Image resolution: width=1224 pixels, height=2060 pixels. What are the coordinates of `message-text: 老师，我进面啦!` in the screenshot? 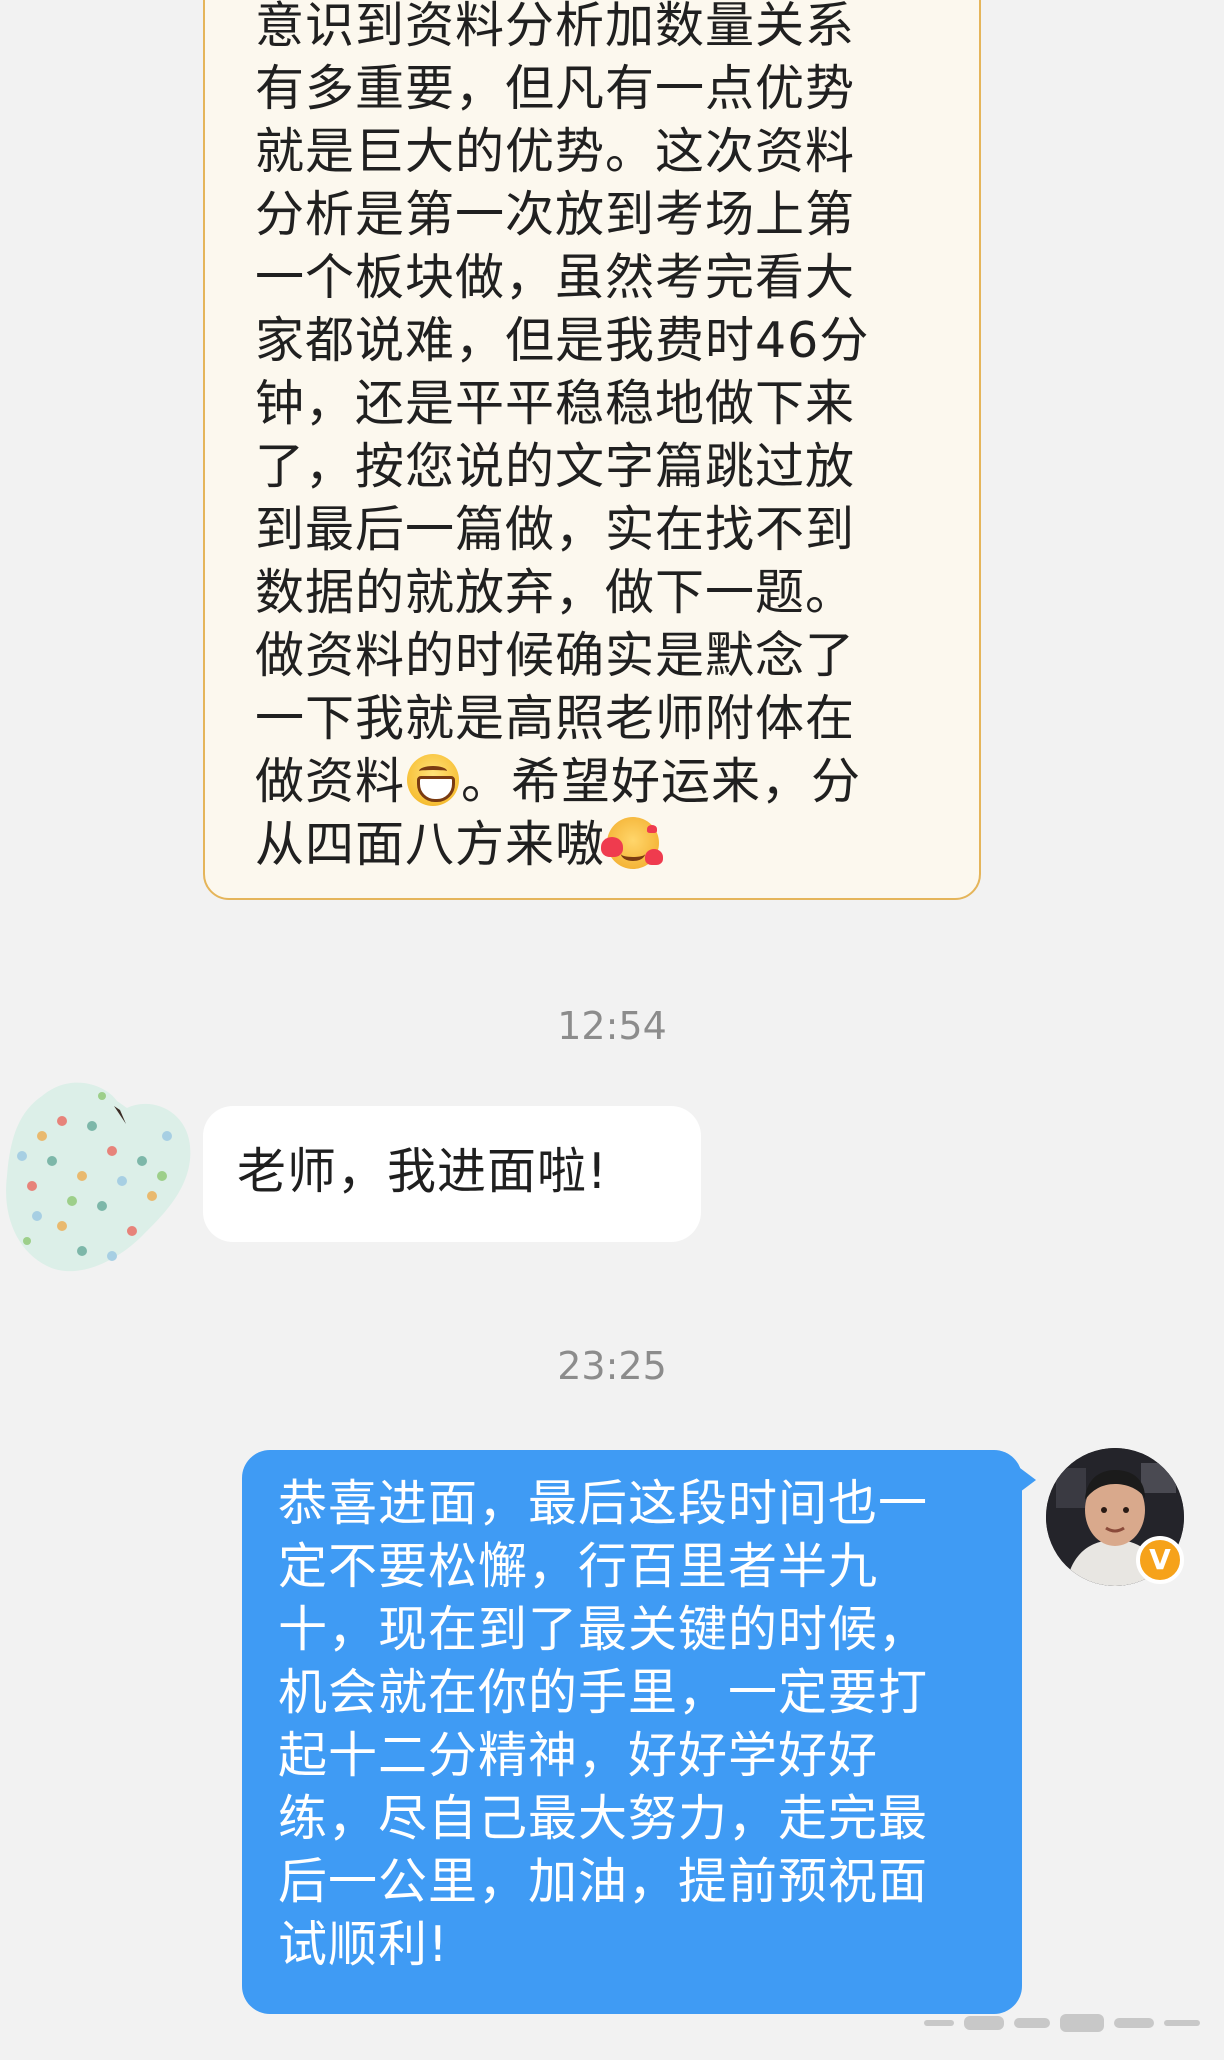 It's located at (422, 1171).